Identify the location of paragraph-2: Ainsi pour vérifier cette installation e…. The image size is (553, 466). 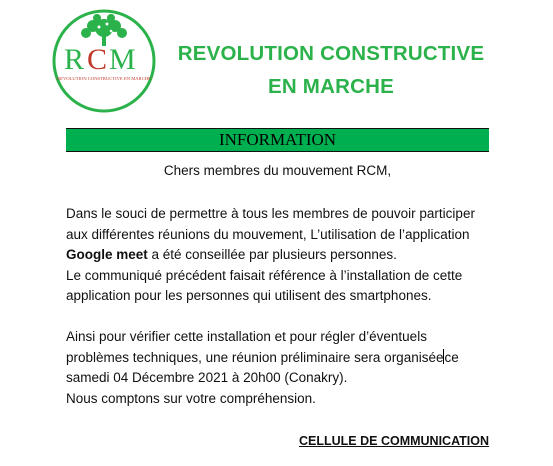
(281, 368).